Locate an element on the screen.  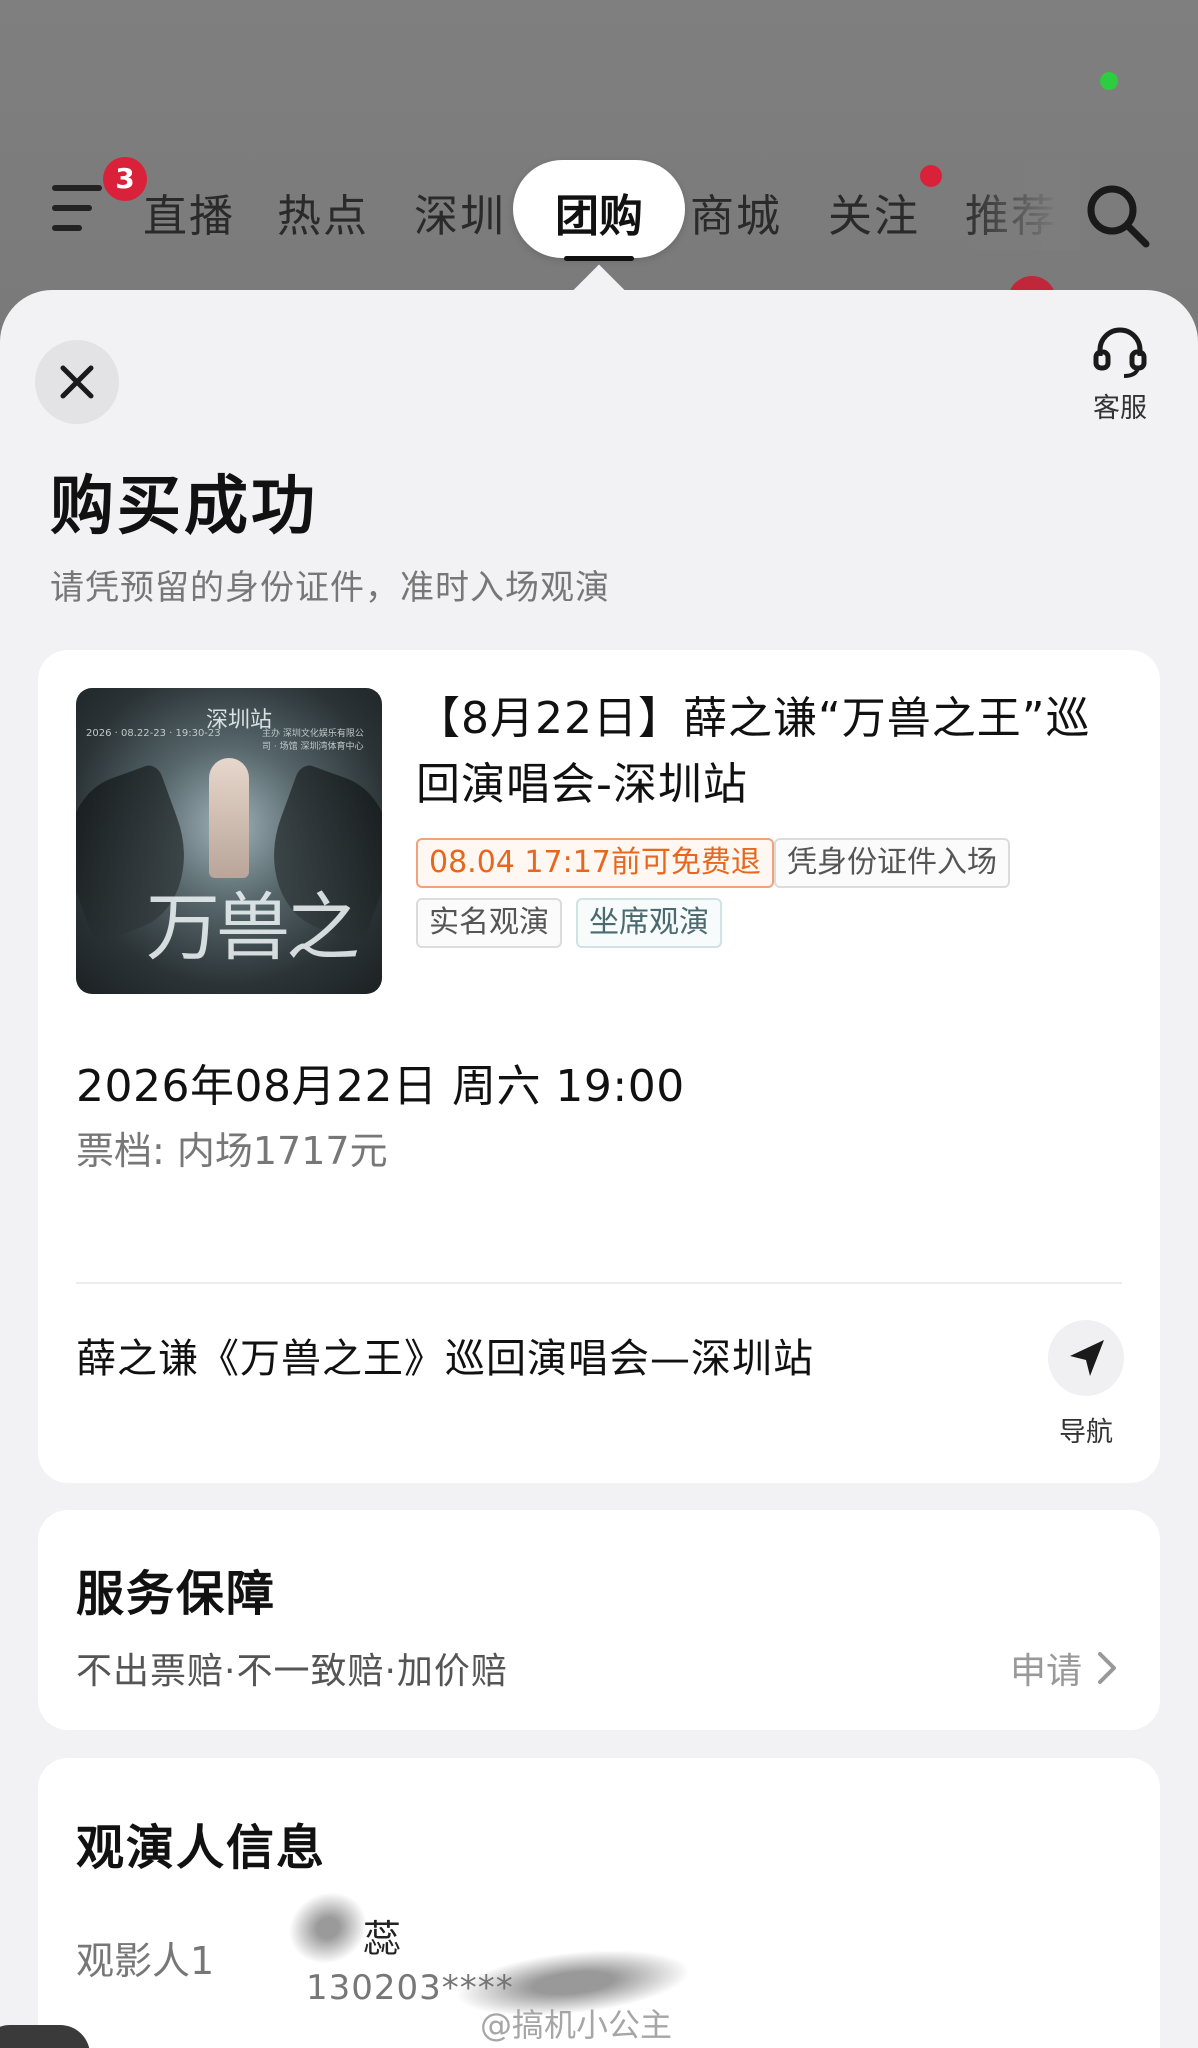
customer-service-button: 客服 is located at coordinates (1120, 375).